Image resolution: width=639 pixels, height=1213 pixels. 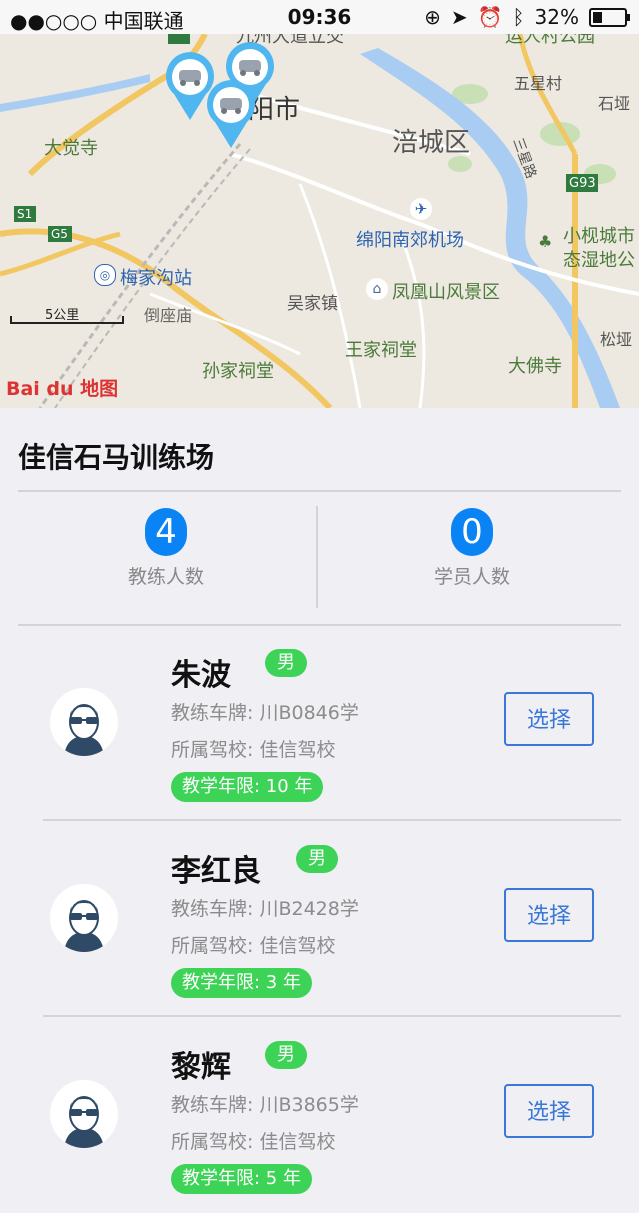 I want to click on map-label-xiaoshu: 小枧城市, so click(x=599, y=236).